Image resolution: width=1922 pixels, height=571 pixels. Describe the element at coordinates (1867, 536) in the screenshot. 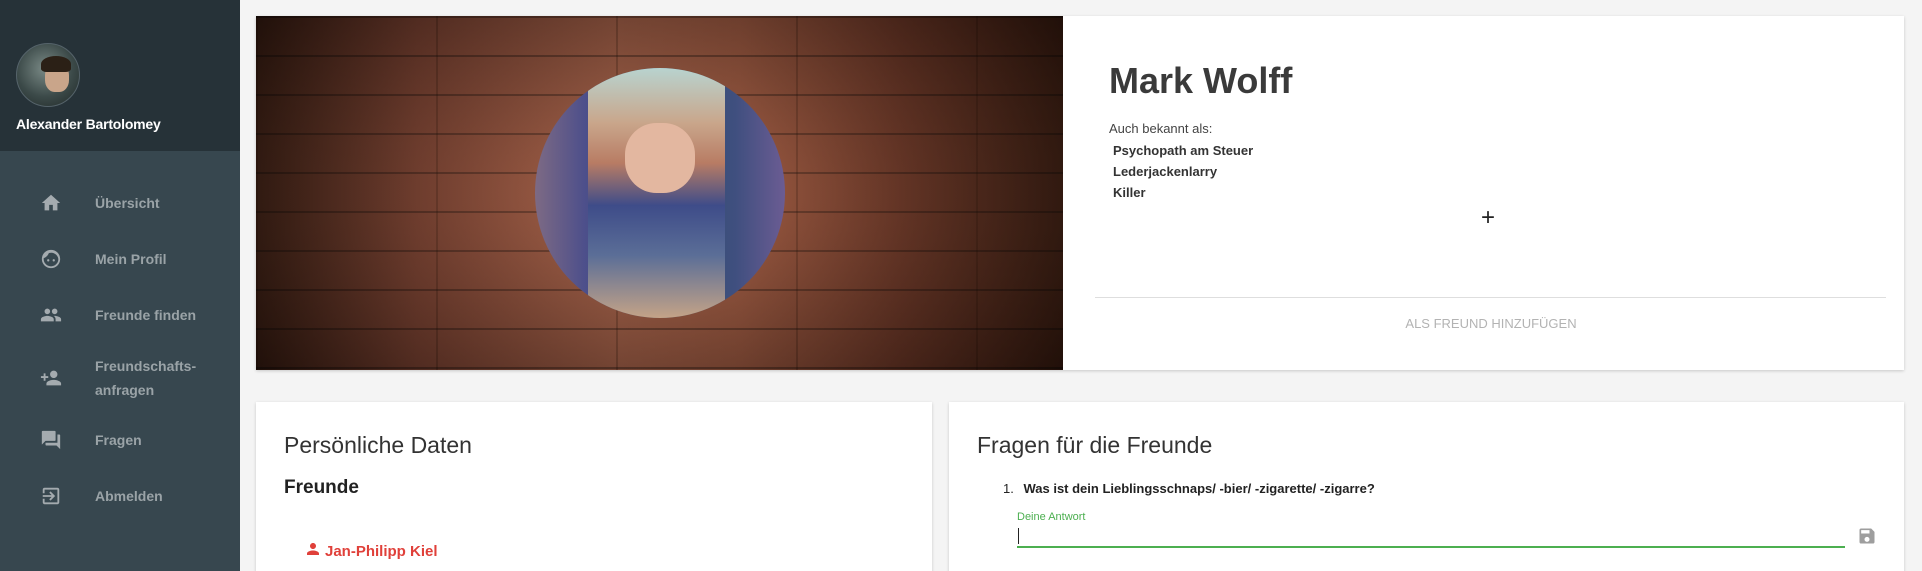

I see `save-answer-button` at that location.